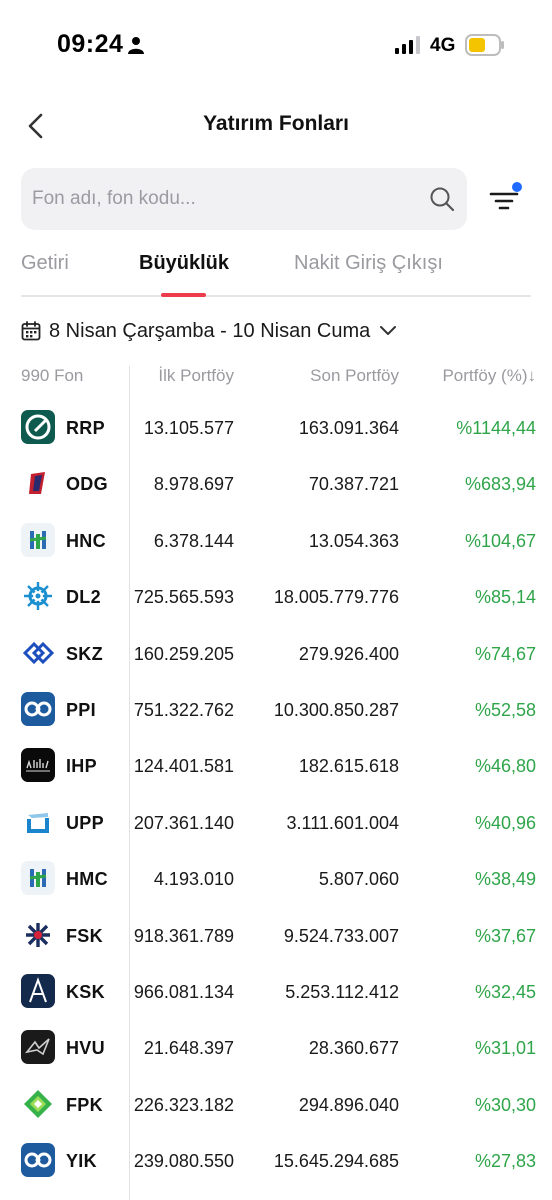 The width and height of the screenshot is (552, 1200). What do you see at coordinates (489, 376) in the screenshot?
I see `portfoy-pct-header: Portföy (%)↓` at bounding box center [489, 376].